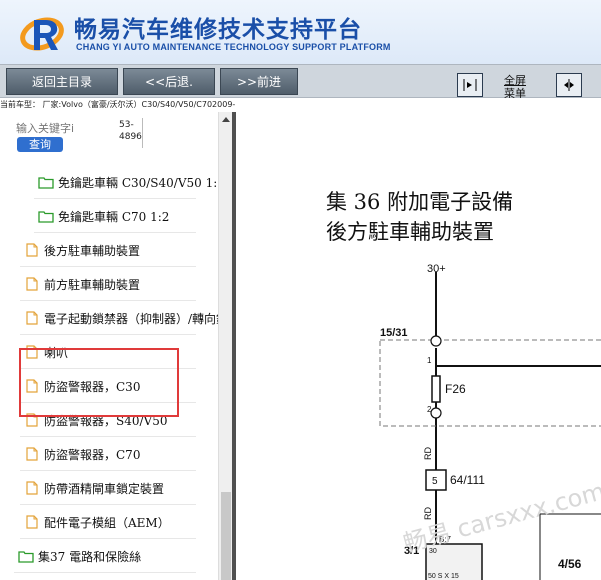 The image size is (601, 580). I want to click on left-scrollbar, so click(225, 346).